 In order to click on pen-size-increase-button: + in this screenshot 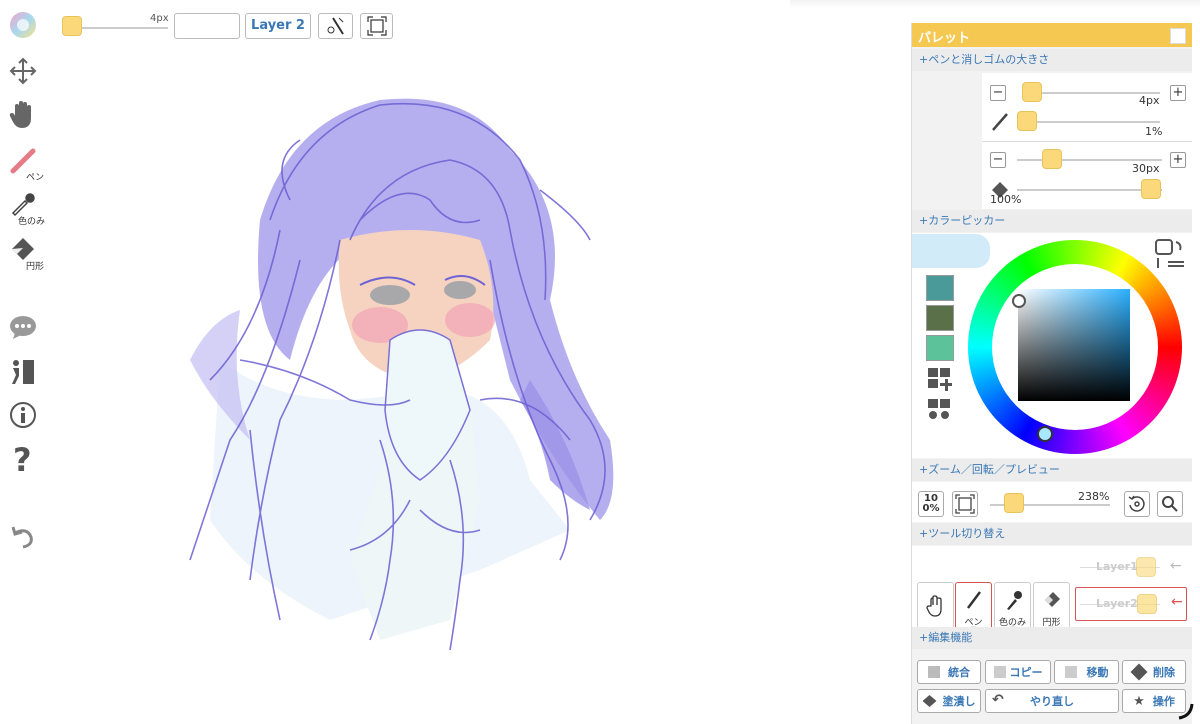, I will do `click(1178, 93)`.